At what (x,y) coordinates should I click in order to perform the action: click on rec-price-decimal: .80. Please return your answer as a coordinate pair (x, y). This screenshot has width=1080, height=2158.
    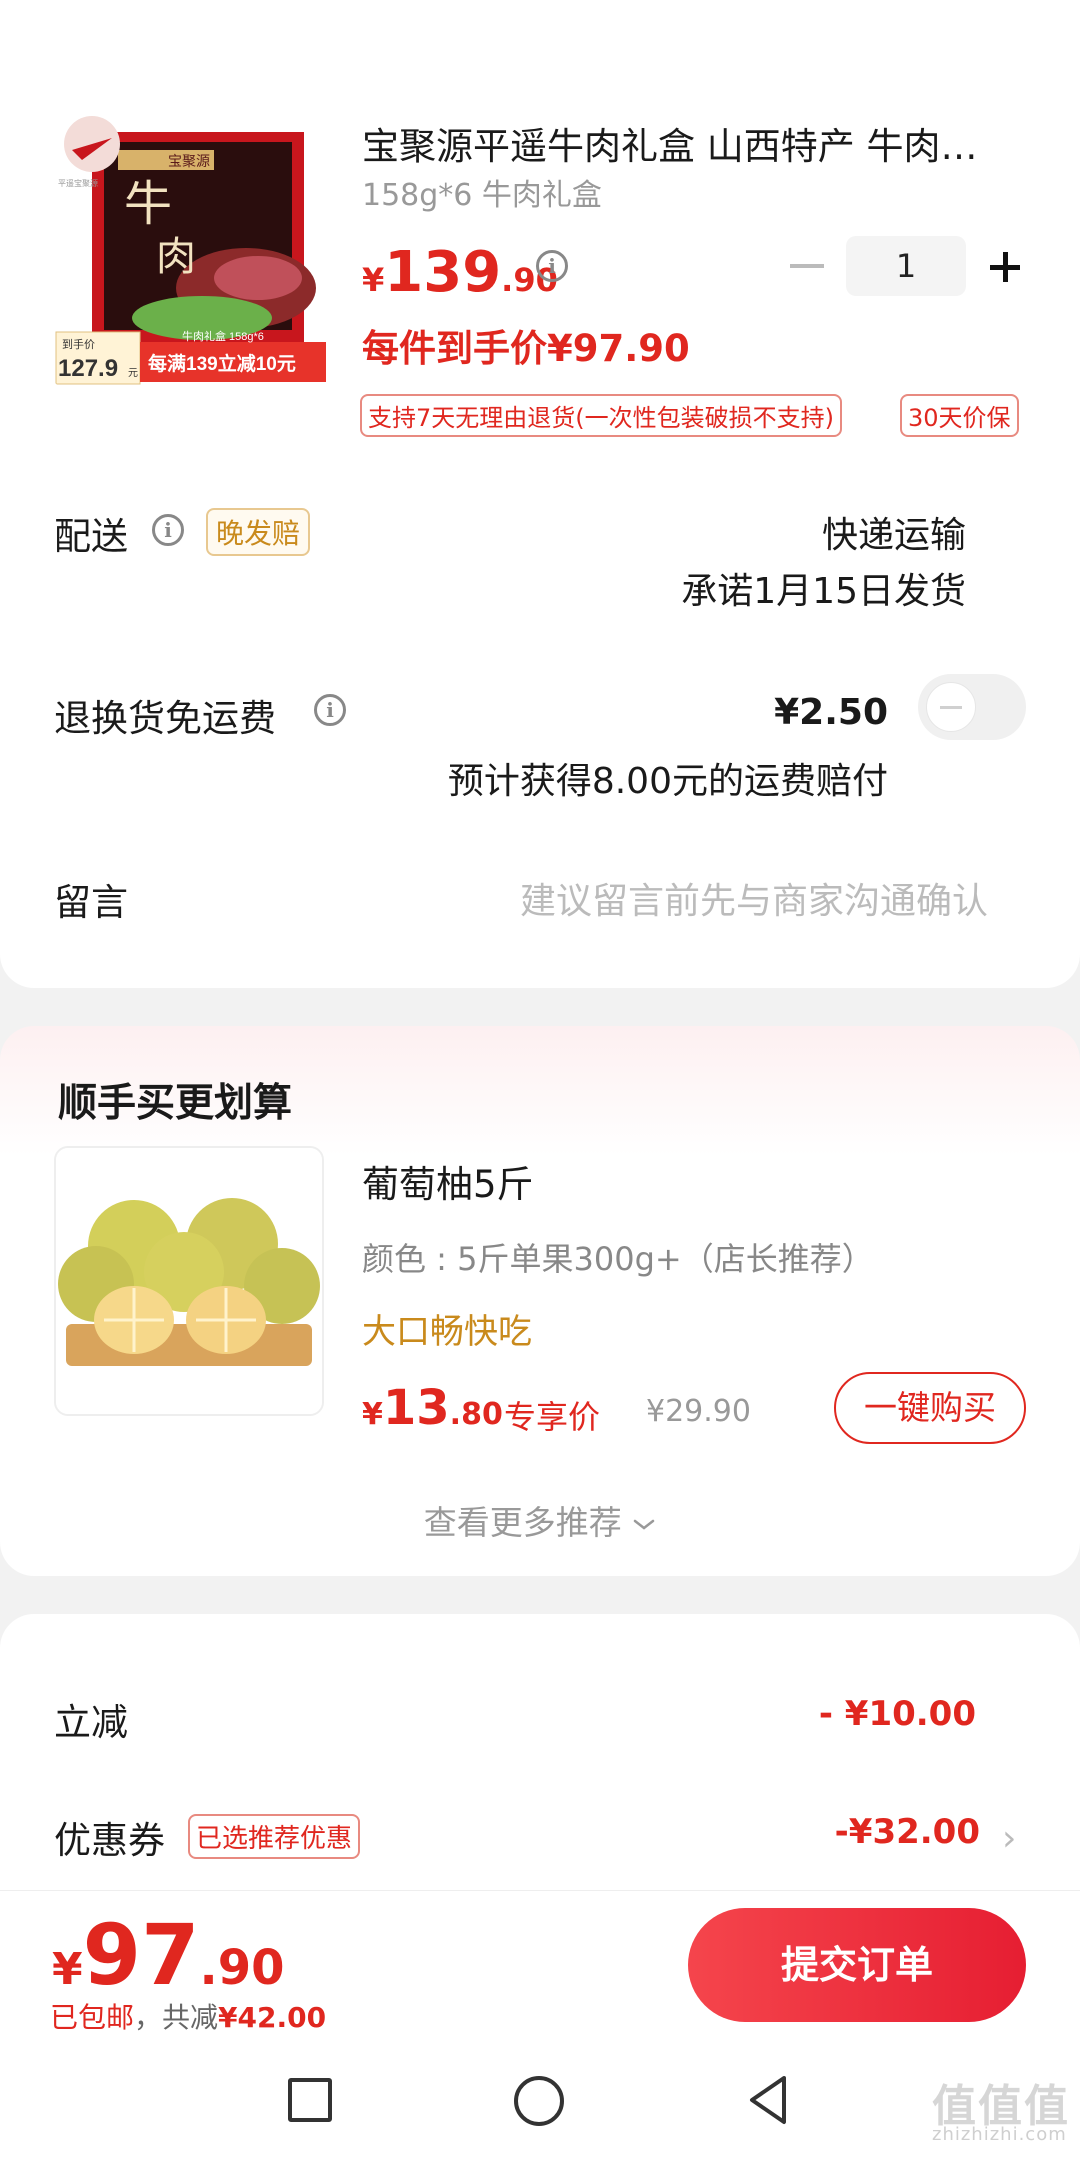
    Looking at the image, I should click on (476, 1414).